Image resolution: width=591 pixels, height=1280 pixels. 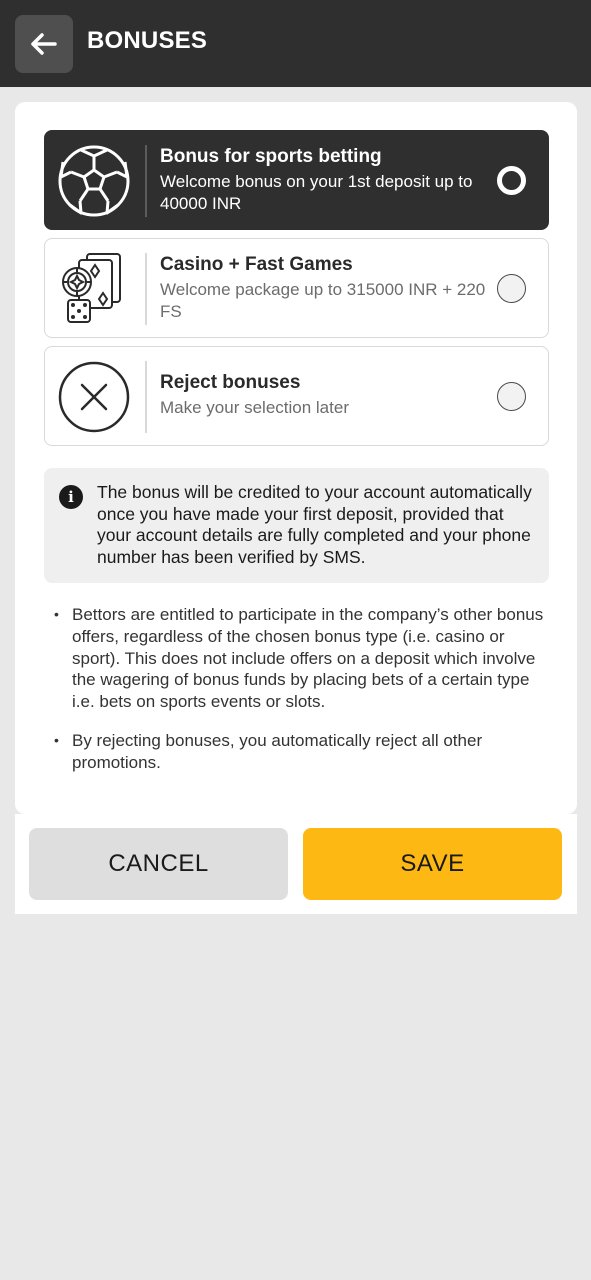 I want to click on cancel-button: CANCEL, so click(x=158, y=864).